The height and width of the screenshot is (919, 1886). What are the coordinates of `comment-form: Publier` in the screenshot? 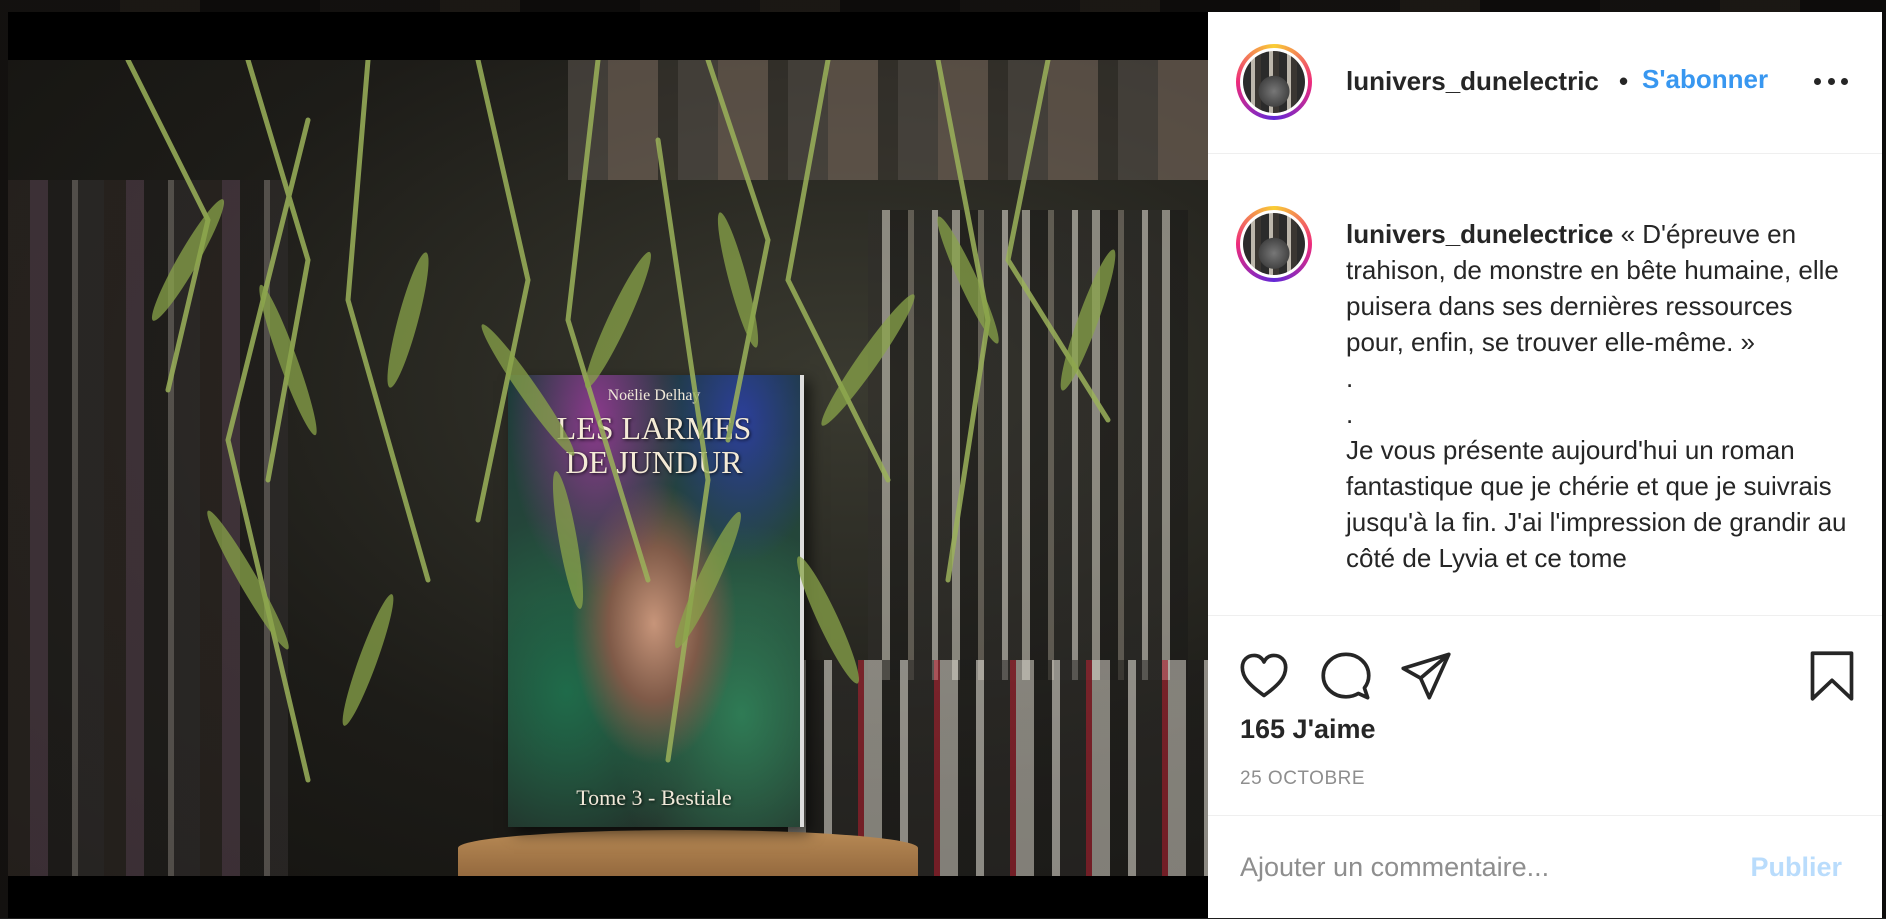 It's located at (1545, 867).